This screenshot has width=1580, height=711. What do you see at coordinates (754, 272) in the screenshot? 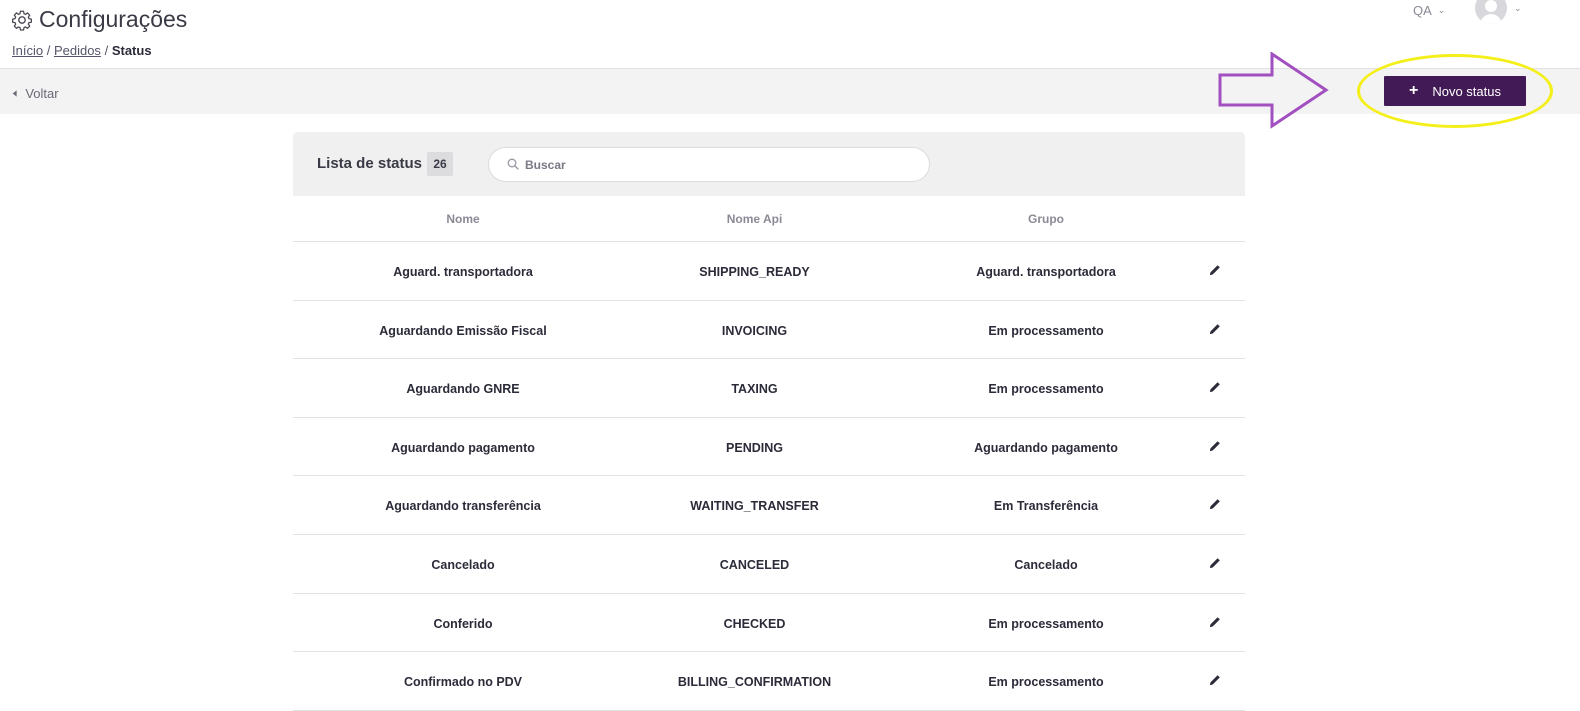
I see `cell-api-name: SHIPPING_READY` at bounding box center [754, 272].